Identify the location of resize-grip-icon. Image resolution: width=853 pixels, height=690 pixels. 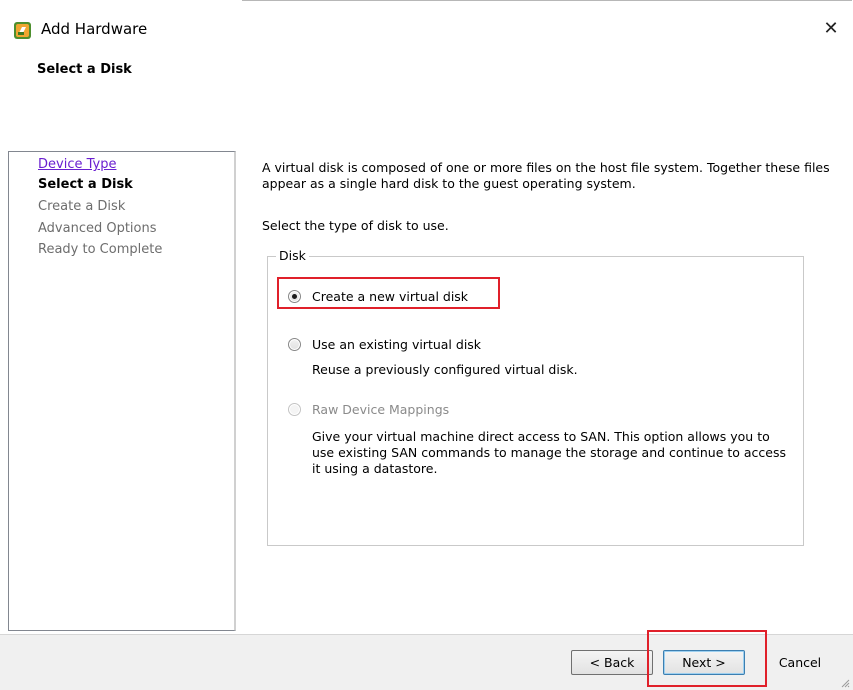
(845, 682).